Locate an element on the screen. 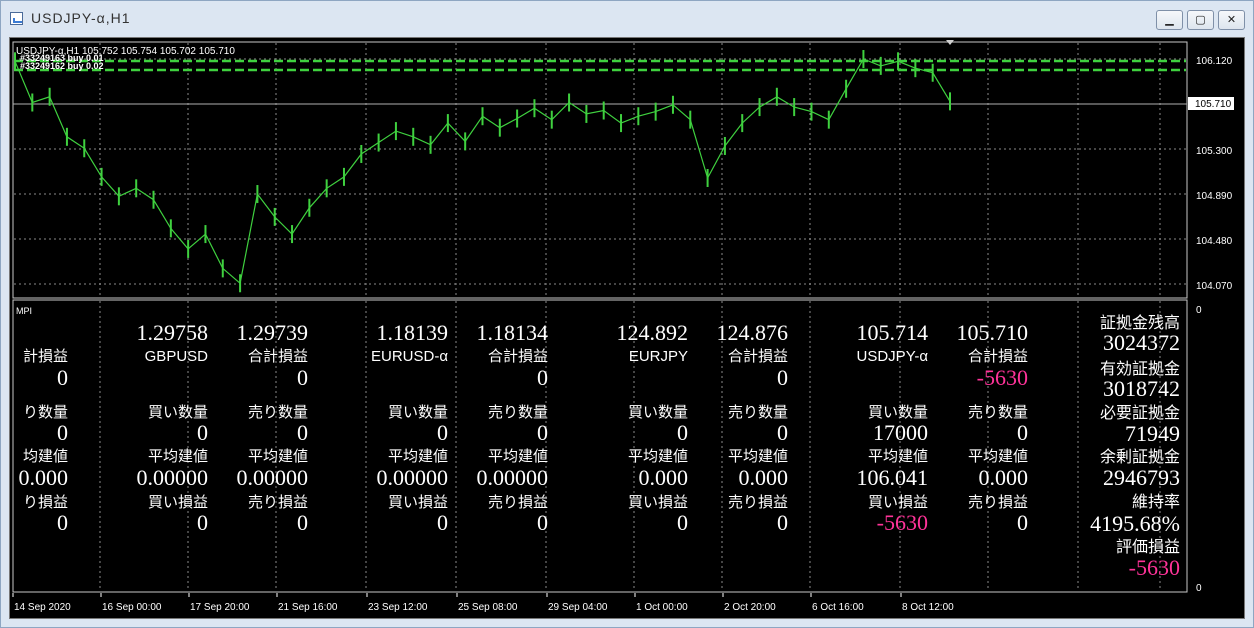 This screenshot has height=628, width=1254. price-tick: 104.070 is located at coordinates (1214, 286).